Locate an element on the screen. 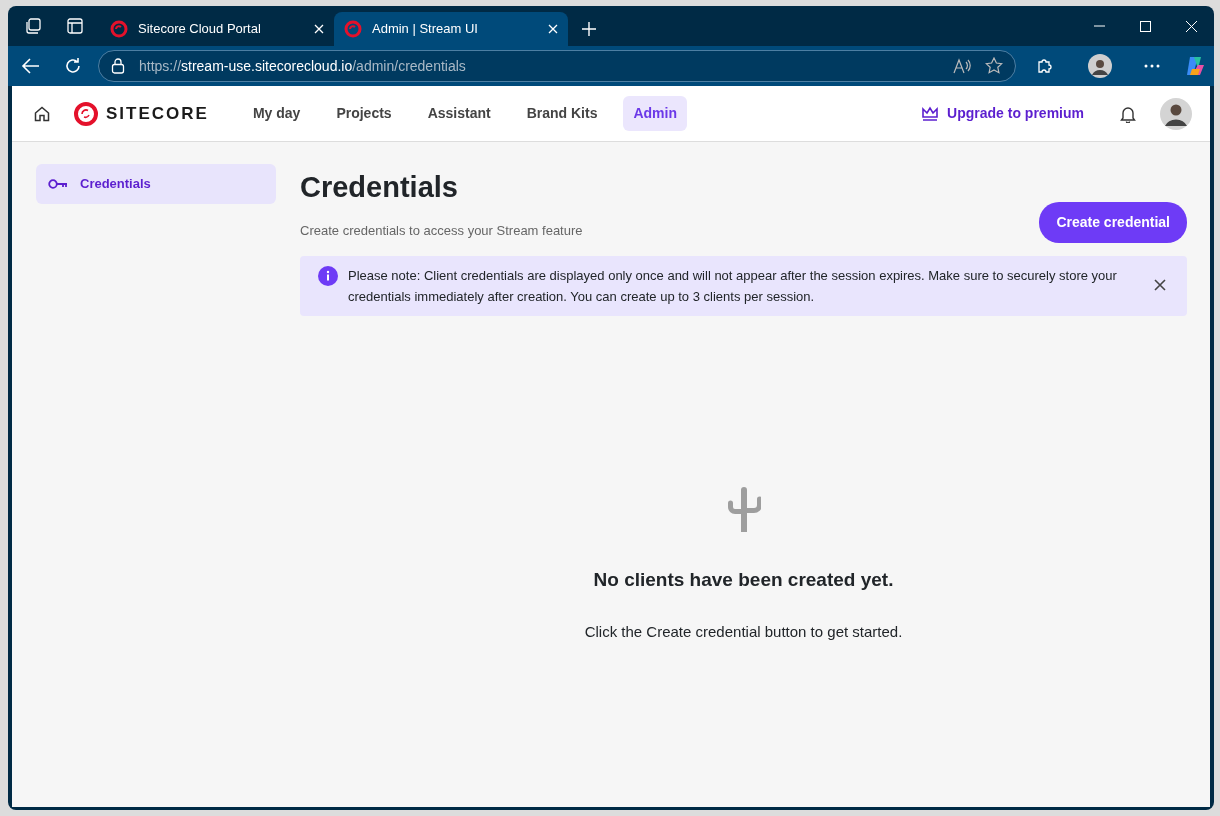 The height and width of the screenshot is (816, 1220). more-icon is located at coordinates (1152, 66).